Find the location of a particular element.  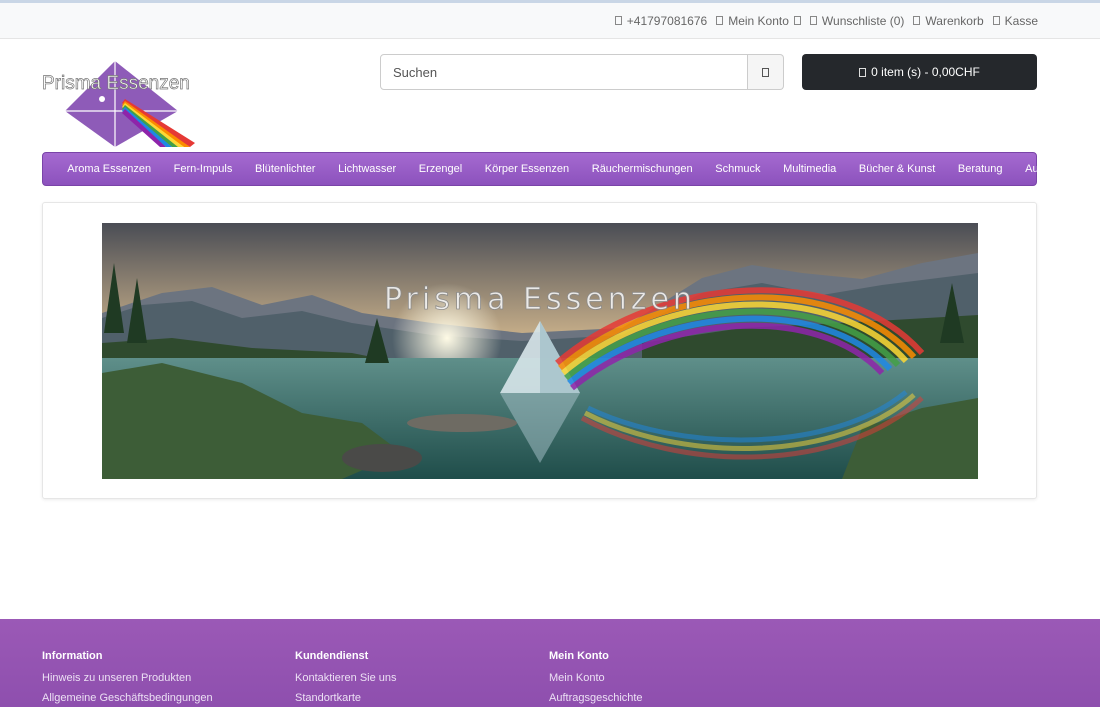

banner-title: Prisma Essenzen is located at coordinates (540, 299).